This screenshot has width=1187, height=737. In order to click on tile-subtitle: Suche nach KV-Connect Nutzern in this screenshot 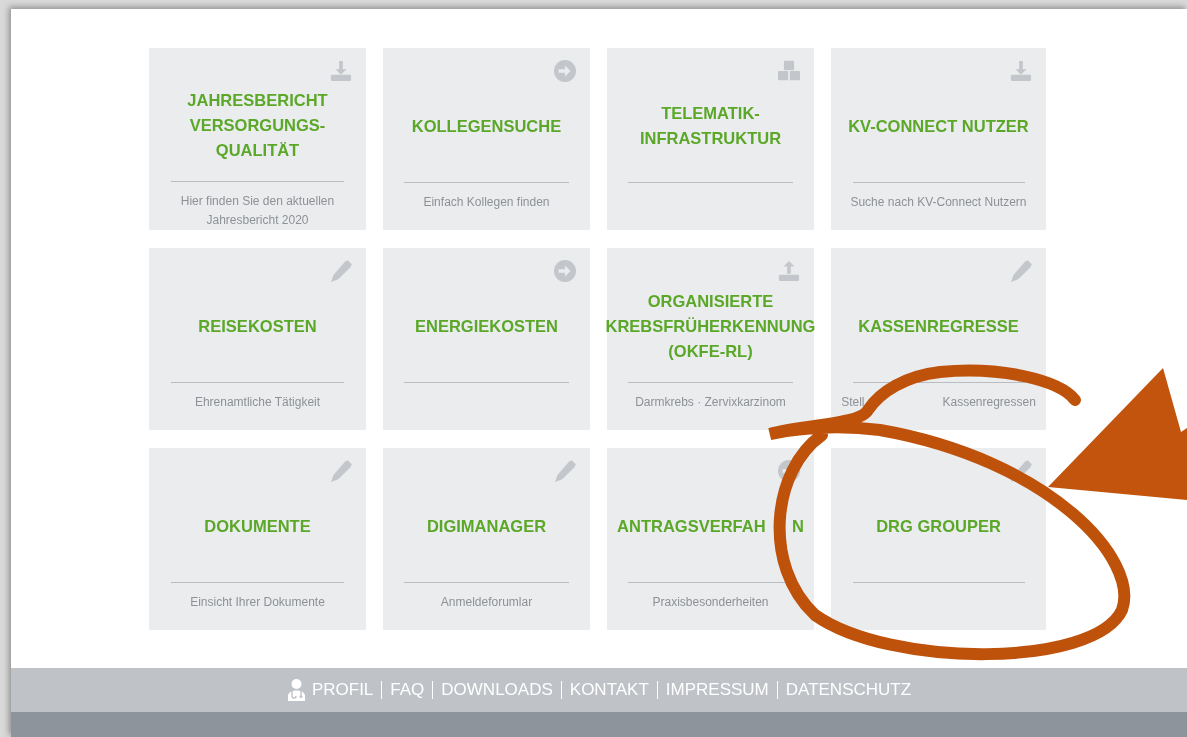, I will do `click(938, 202)`.